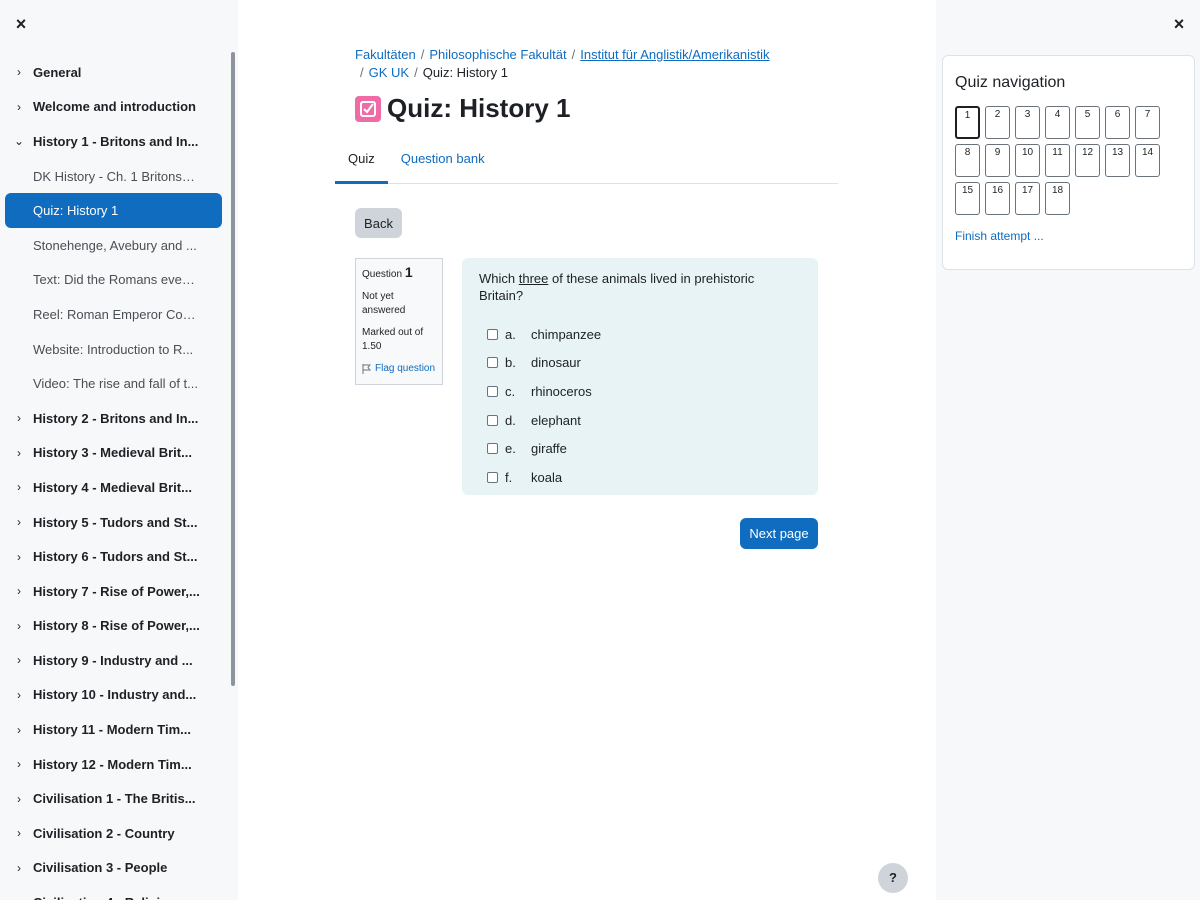 Image resolution: width=1200 pixels, height=900 pixels. I want to click on answer-text: koala, so click(546, 477).